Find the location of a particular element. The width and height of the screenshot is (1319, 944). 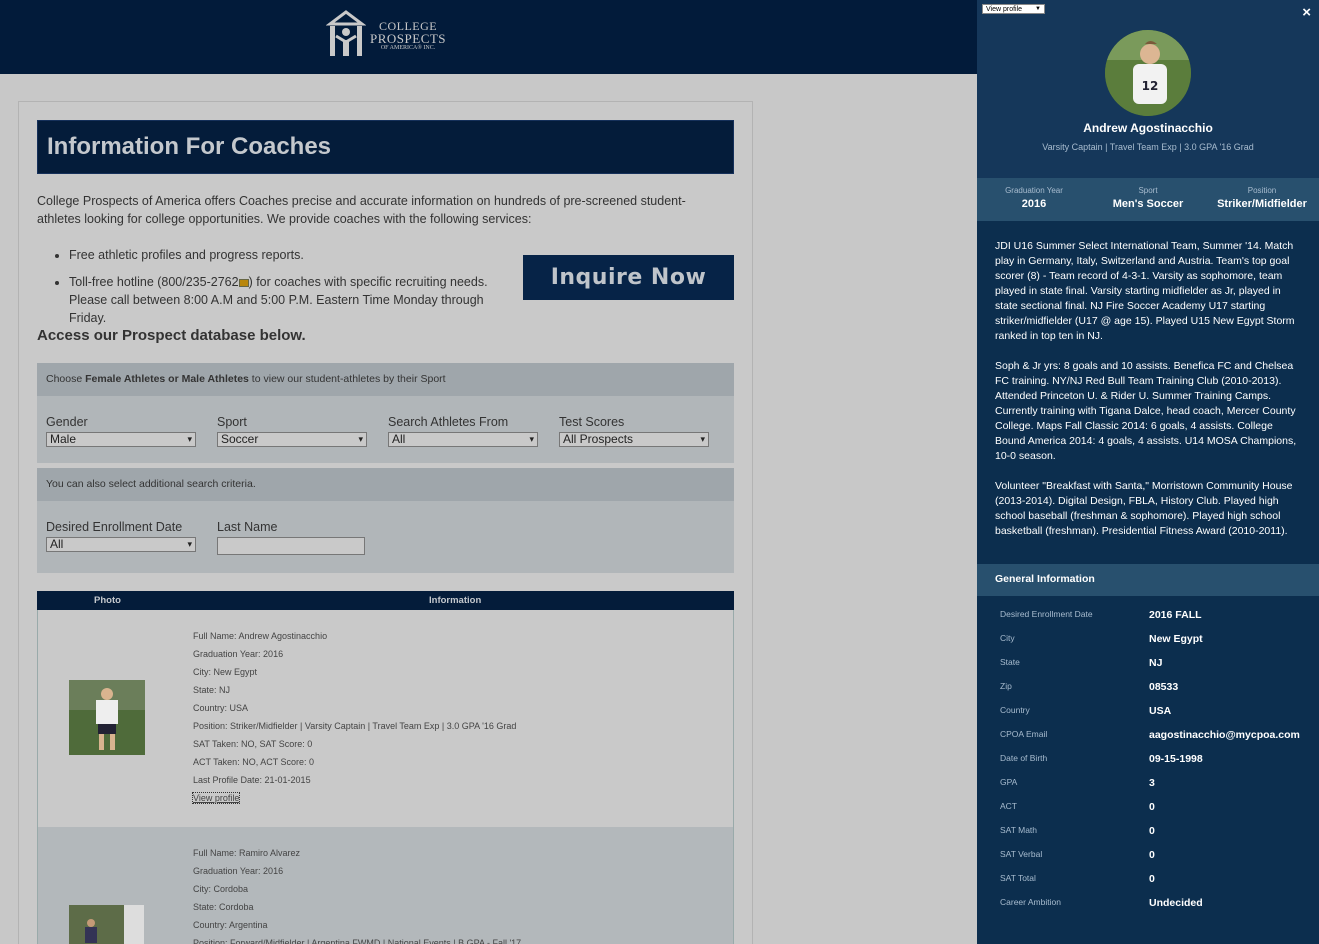

info-row-sat-verbal: SAT Verbal 0 is located at coordinates (1148, 856).